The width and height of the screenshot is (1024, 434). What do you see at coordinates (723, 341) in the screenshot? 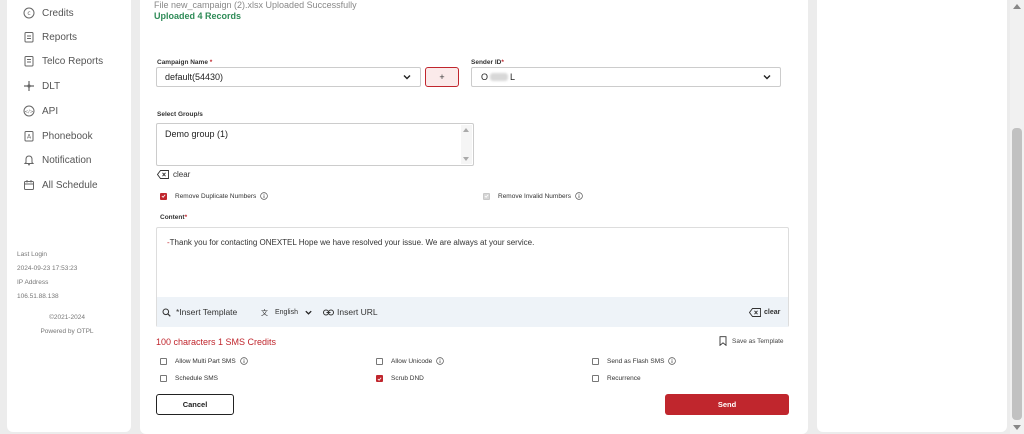
I see `bookmark-icon` at bounding box center [723, 341].